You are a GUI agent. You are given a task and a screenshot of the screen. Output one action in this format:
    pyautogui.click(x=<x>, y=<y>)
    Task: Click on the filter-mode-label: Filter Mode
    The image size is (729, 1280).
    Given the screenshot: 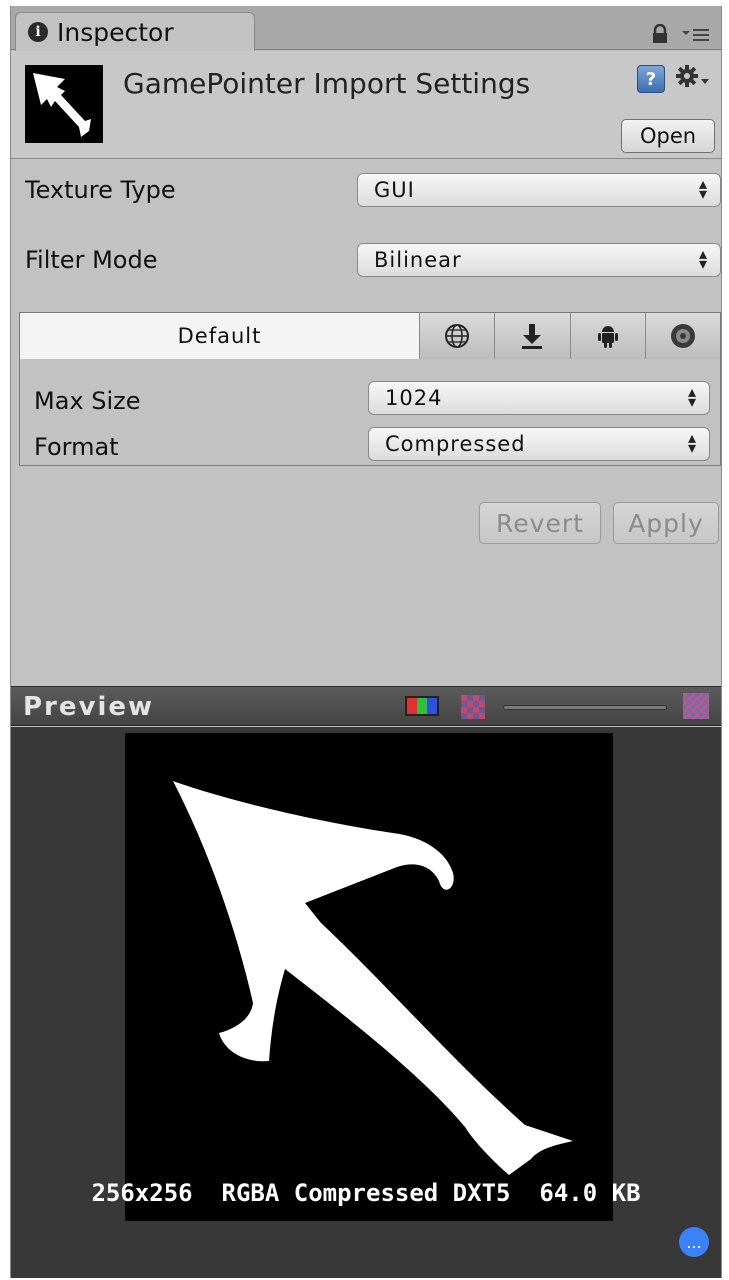 What is the action you would take?
    pyautogui.click(x=91, y=260)
    